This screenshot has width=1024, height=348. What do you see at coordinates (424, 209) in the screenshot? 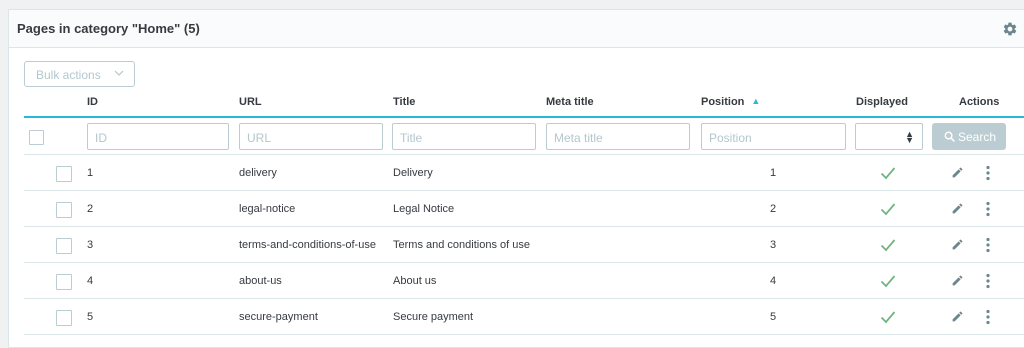
I see `cell-title: Legal Notice` at bounding box center [424, 209].